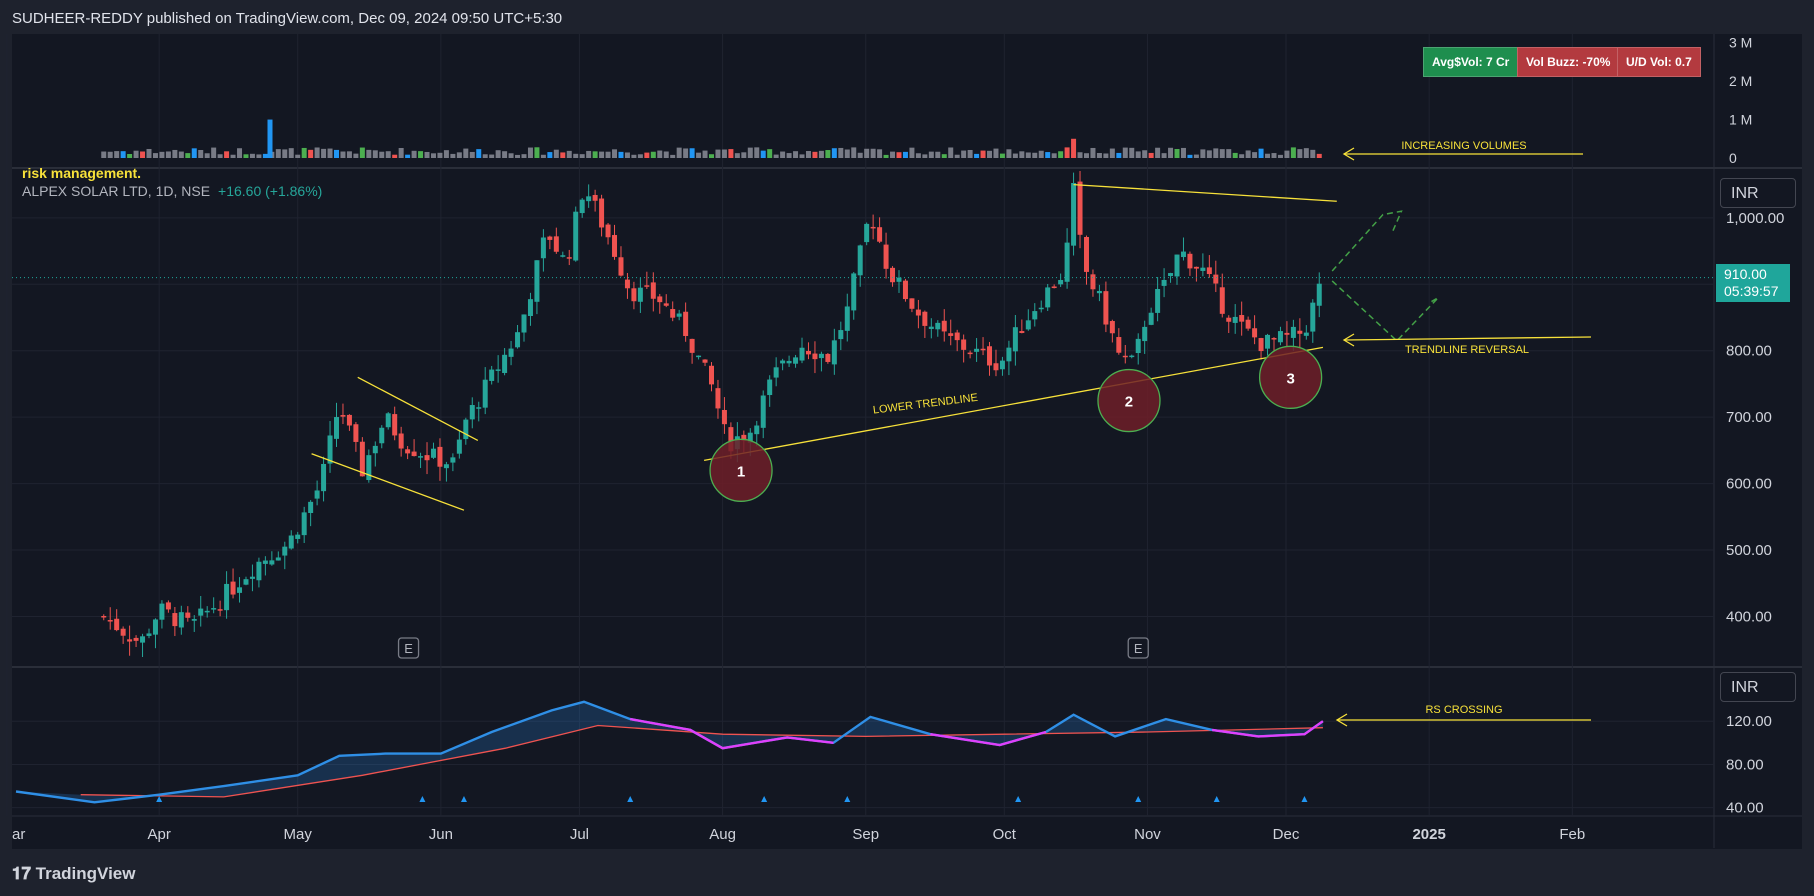  Describe the element at coordinates (1467, 338) in the screenshot. I see `trendline-reversal-arrow` at that location.